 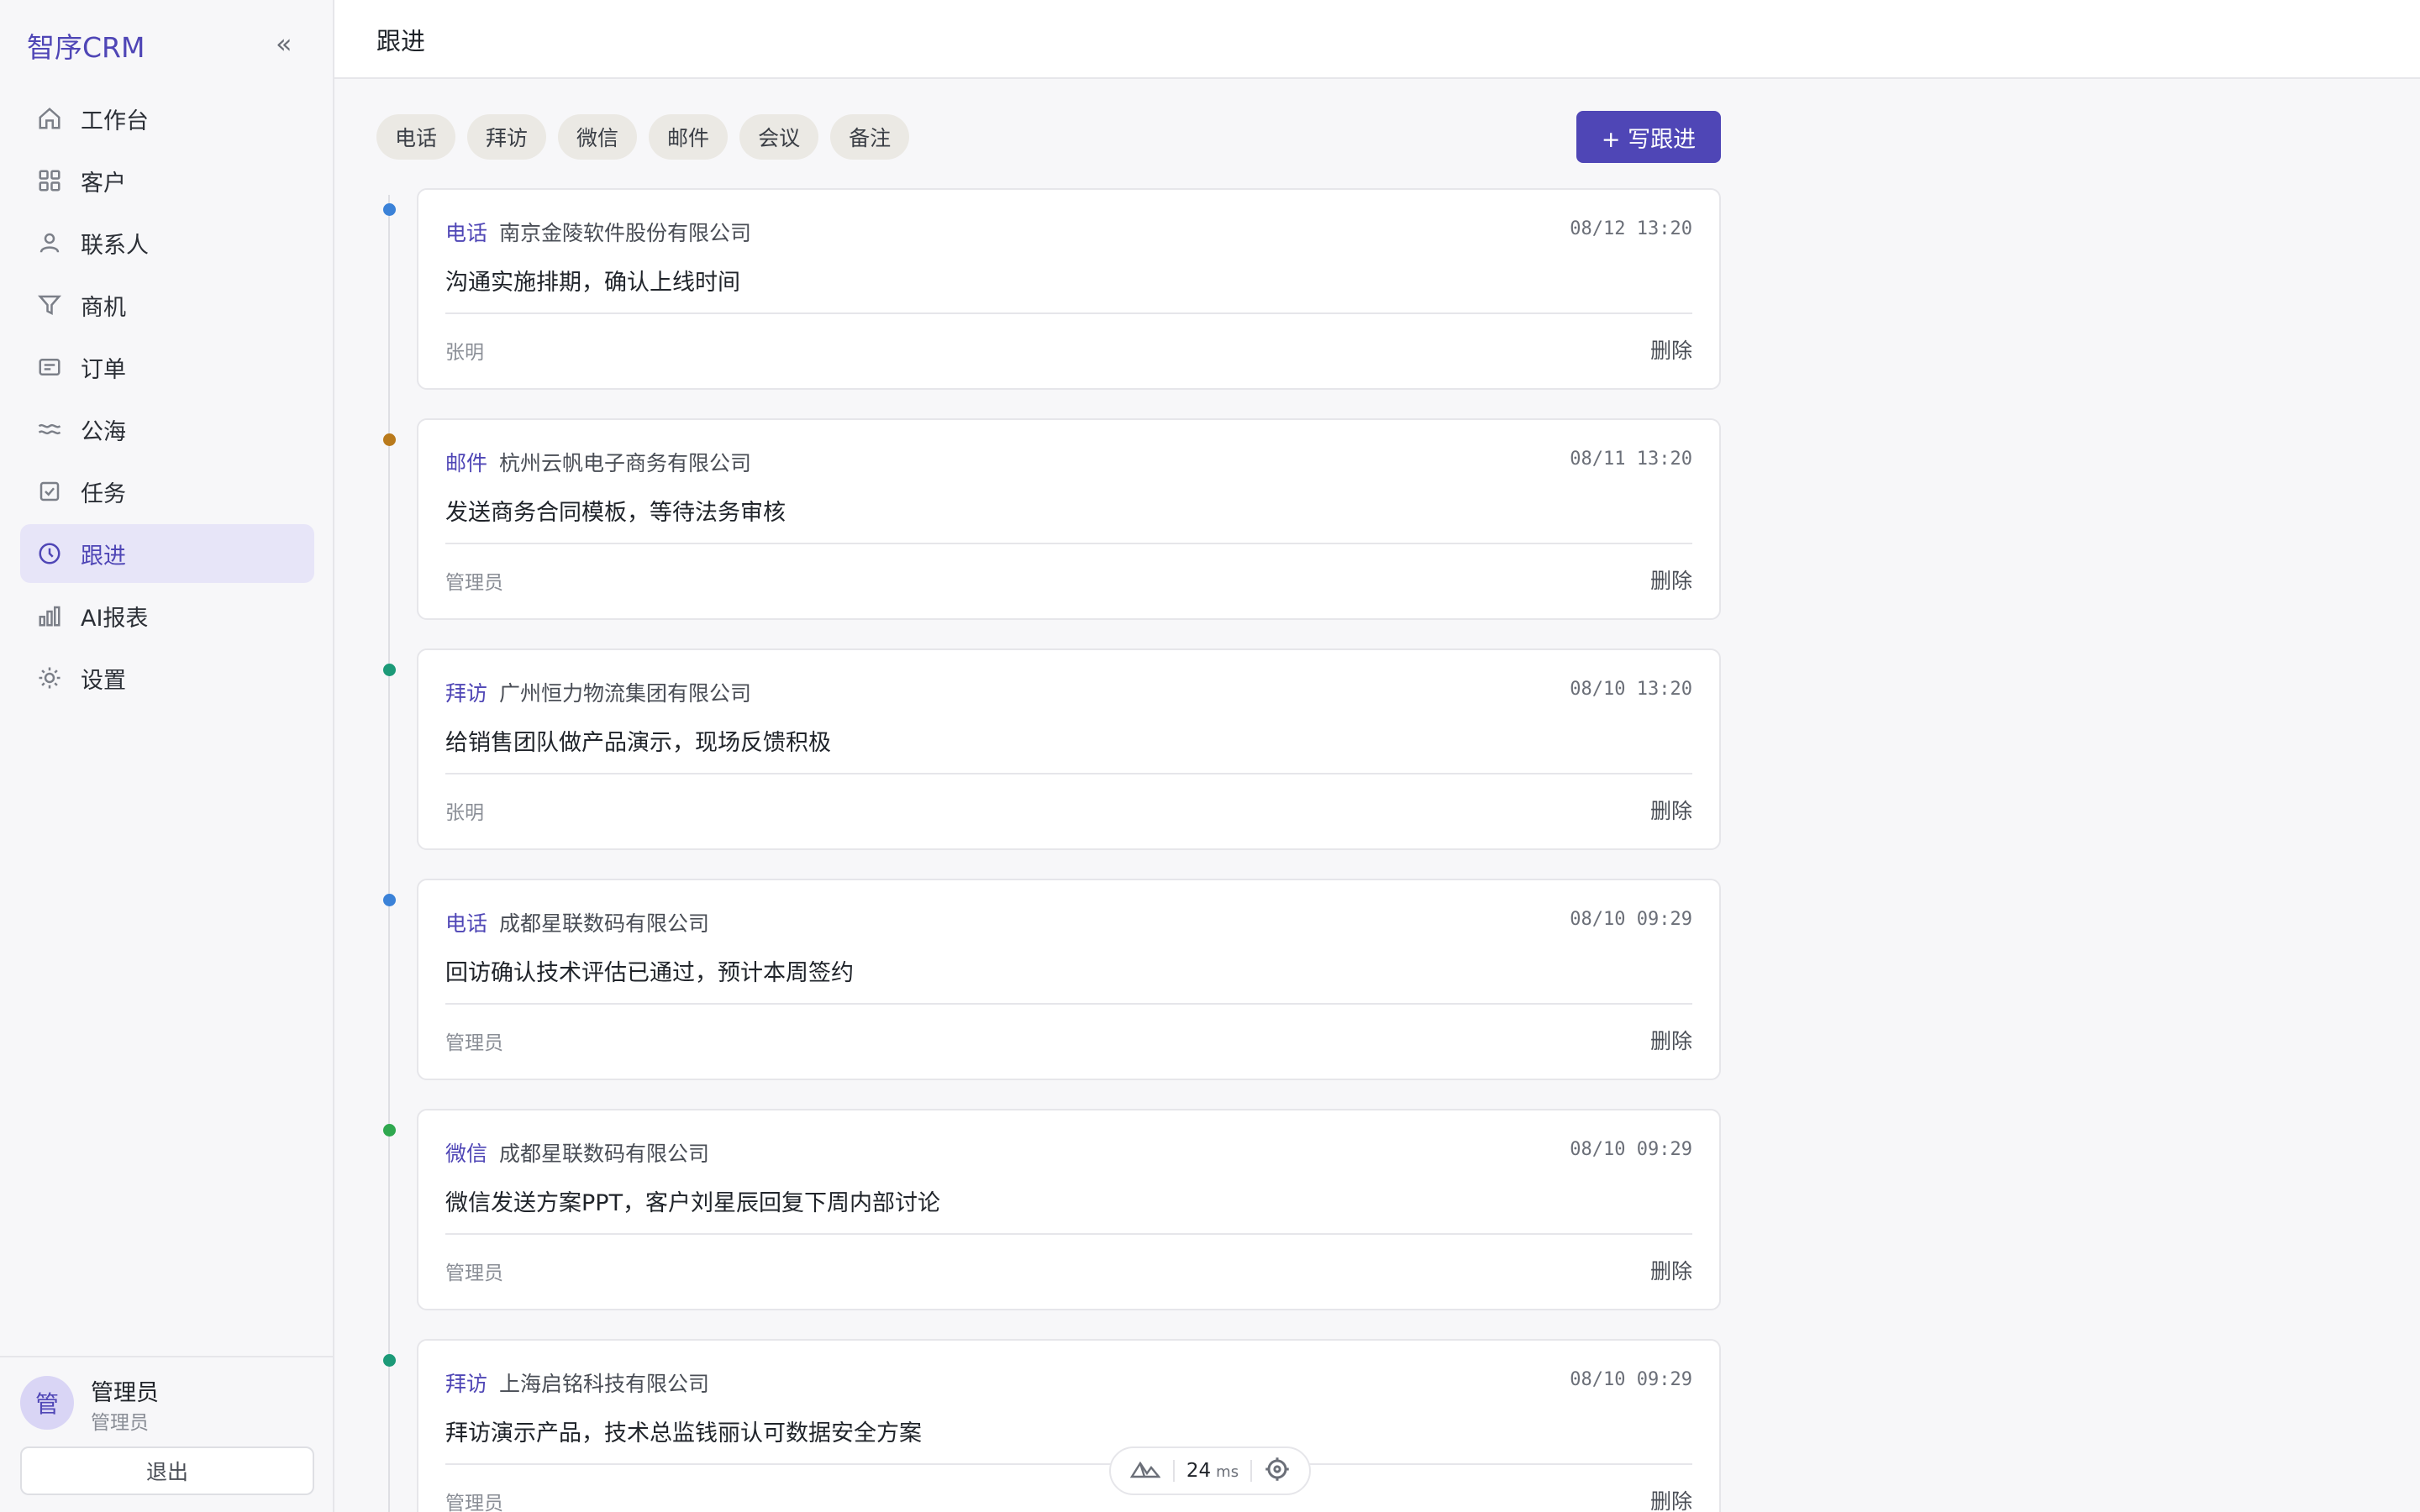 I want to click on crosshair-icon, so click(x=1277, y=1471).